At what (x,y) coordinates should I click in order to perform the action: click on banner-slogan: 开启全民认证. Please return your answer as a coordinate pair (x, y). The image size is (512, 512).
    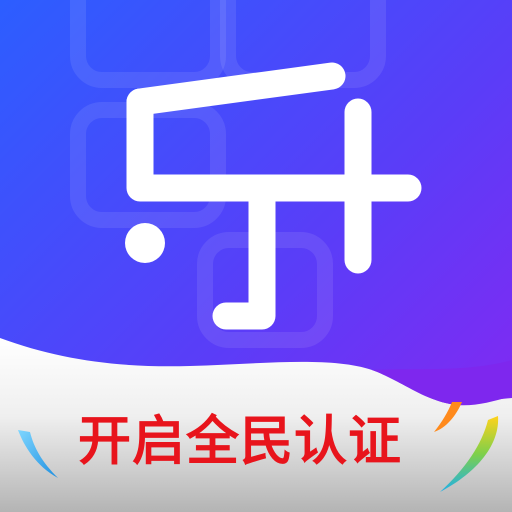
    Looking at the image, I should click on (240, 441).